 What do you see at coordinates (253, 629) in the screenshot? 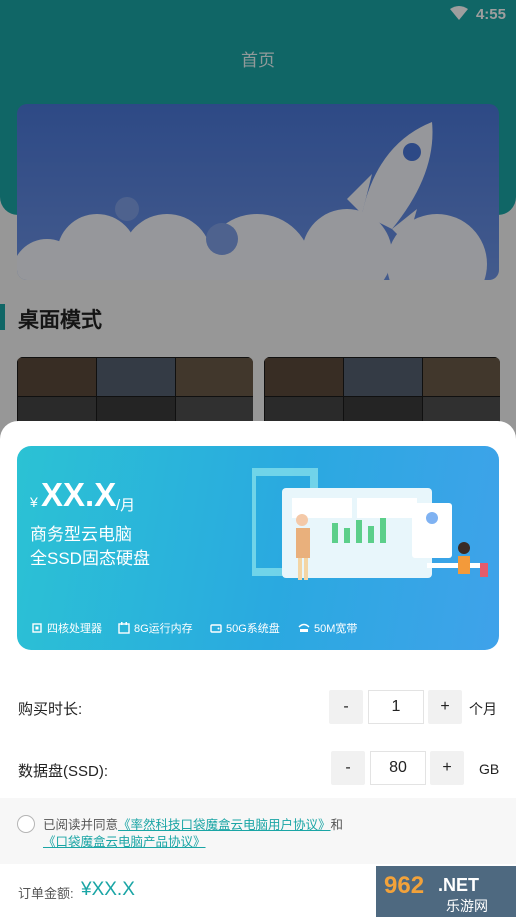
I see `feature-label: 50G系统盘` at bounding box center [253, 629].